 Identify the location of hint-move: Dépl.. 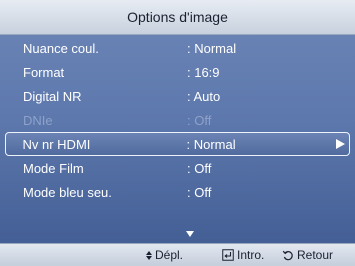
(164, 255).